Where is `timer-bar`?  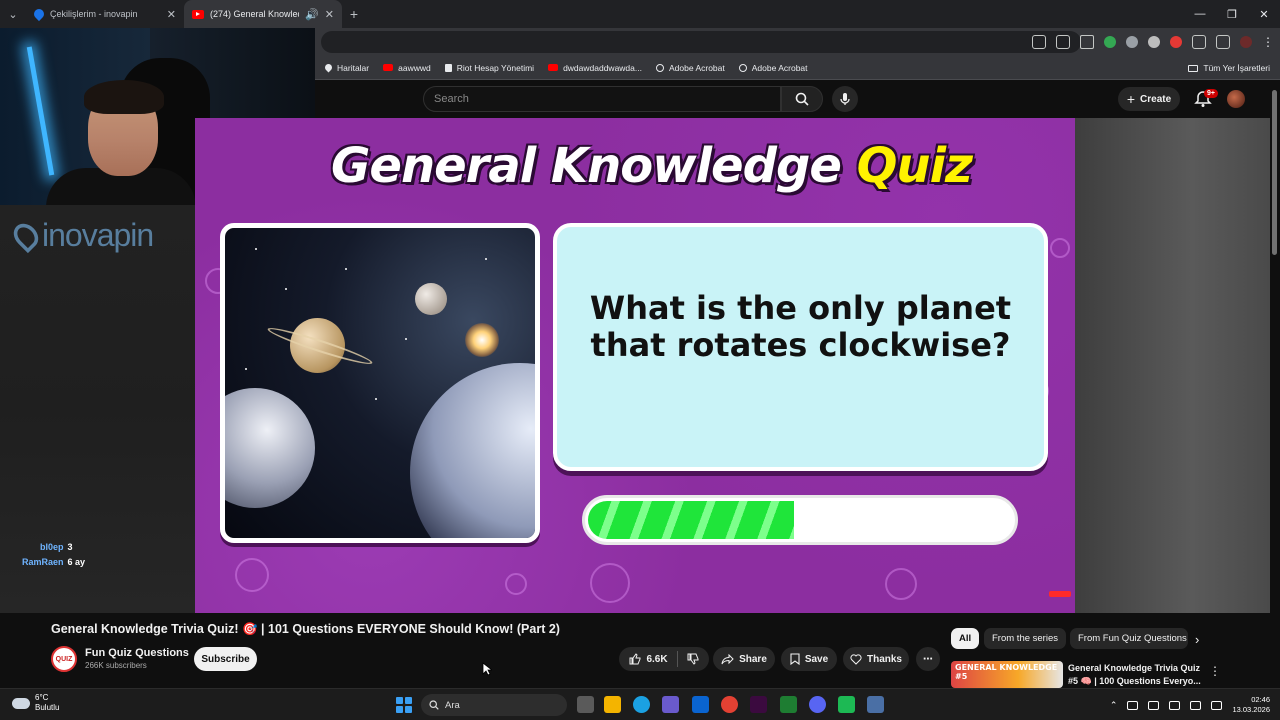 timer-bar is located at coordinates (800, 520).